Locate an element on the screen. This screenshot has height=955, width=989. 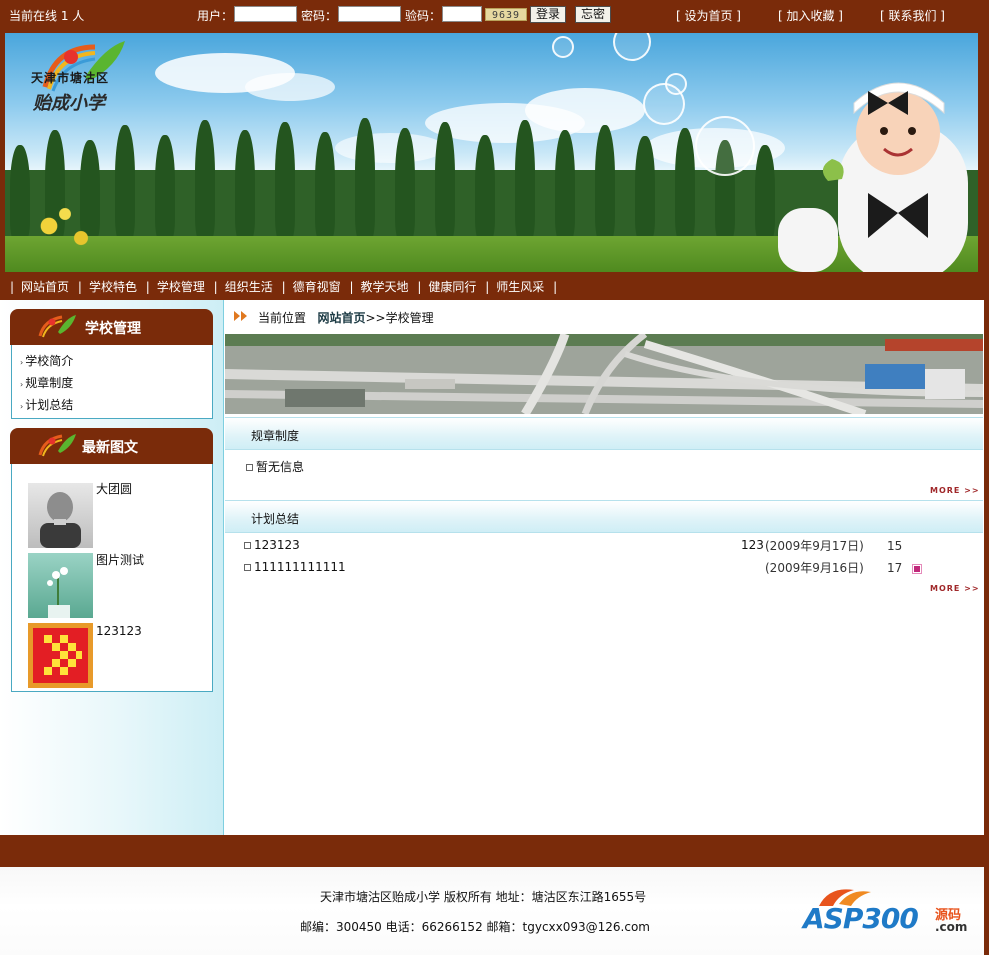
list-item-title: 123123 is located at coordinates (277, 545).